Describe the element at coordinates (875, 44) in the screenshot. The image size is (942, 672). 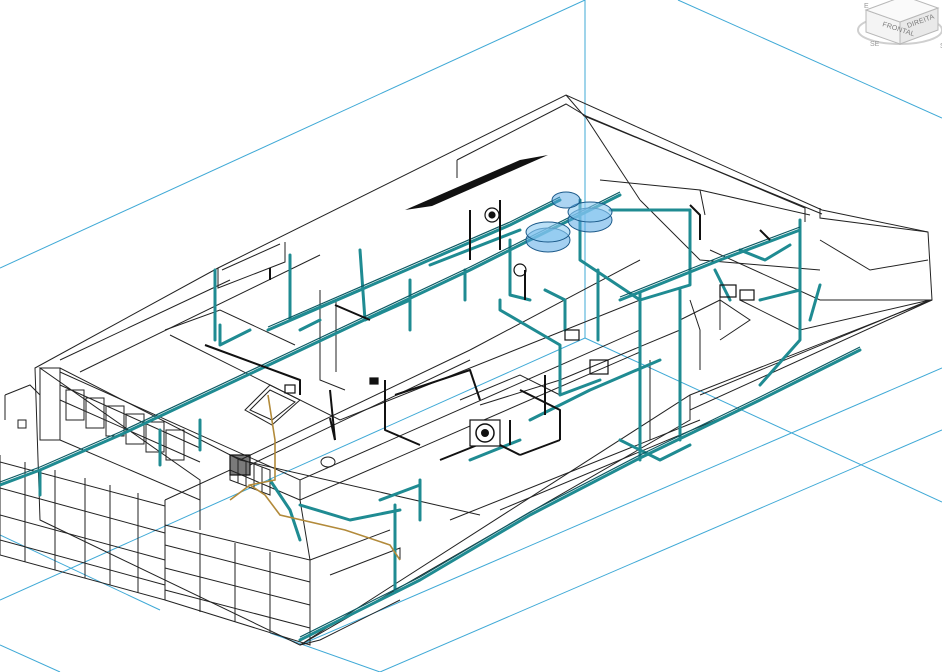
I see `compass-south-label: SE` at that location.